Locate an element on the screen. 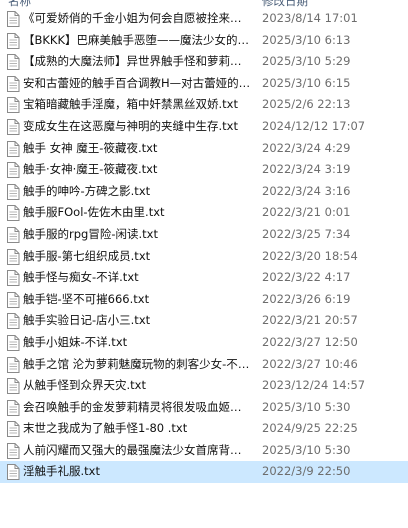  file-modified-date: 2022/3/21 0:01 is located at coordinates (306, 212).